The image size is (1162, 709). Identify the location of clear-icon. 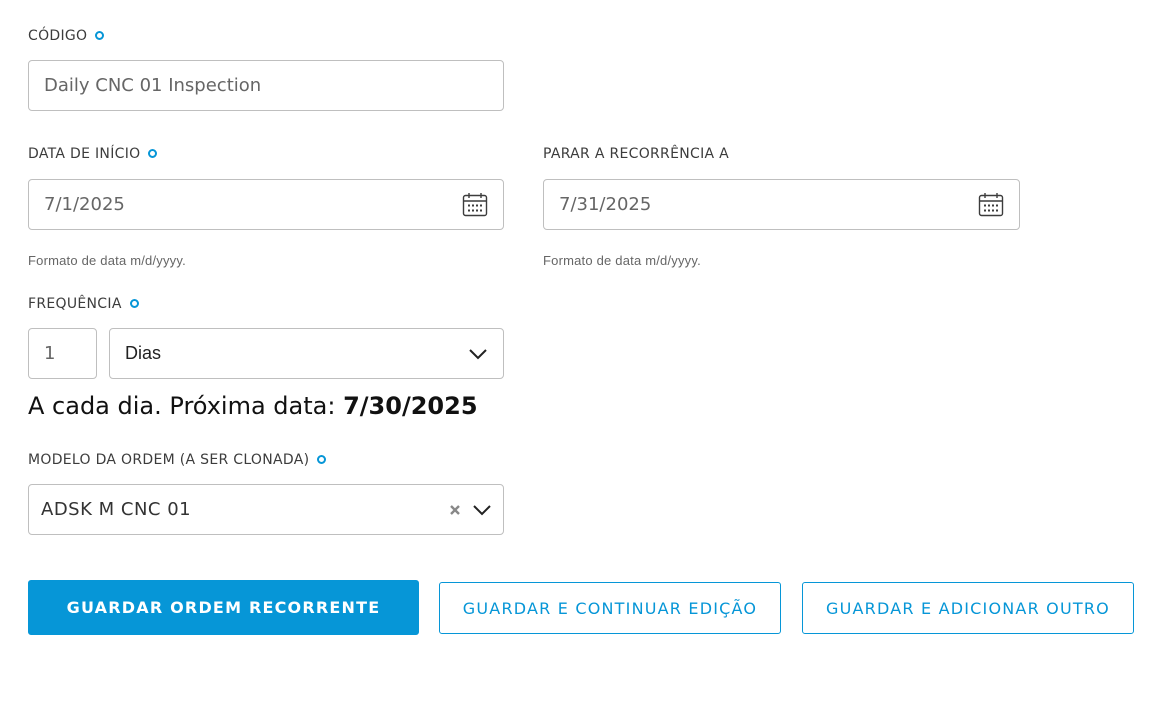
(455, 510).